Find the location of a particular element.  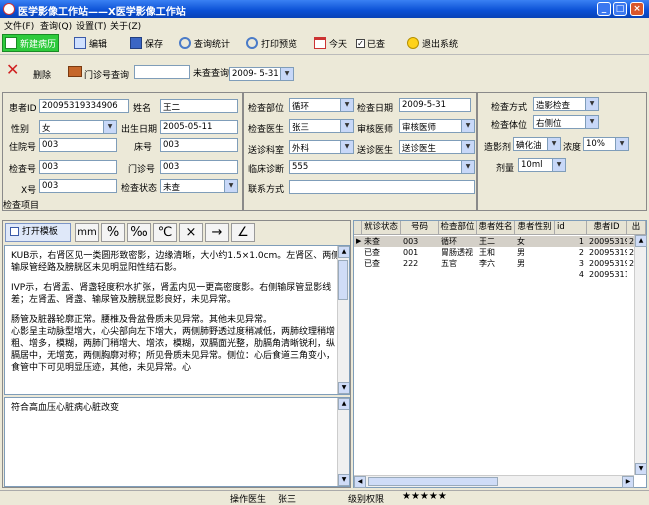

minimize-button: _ is located at coordinates (604, 9).